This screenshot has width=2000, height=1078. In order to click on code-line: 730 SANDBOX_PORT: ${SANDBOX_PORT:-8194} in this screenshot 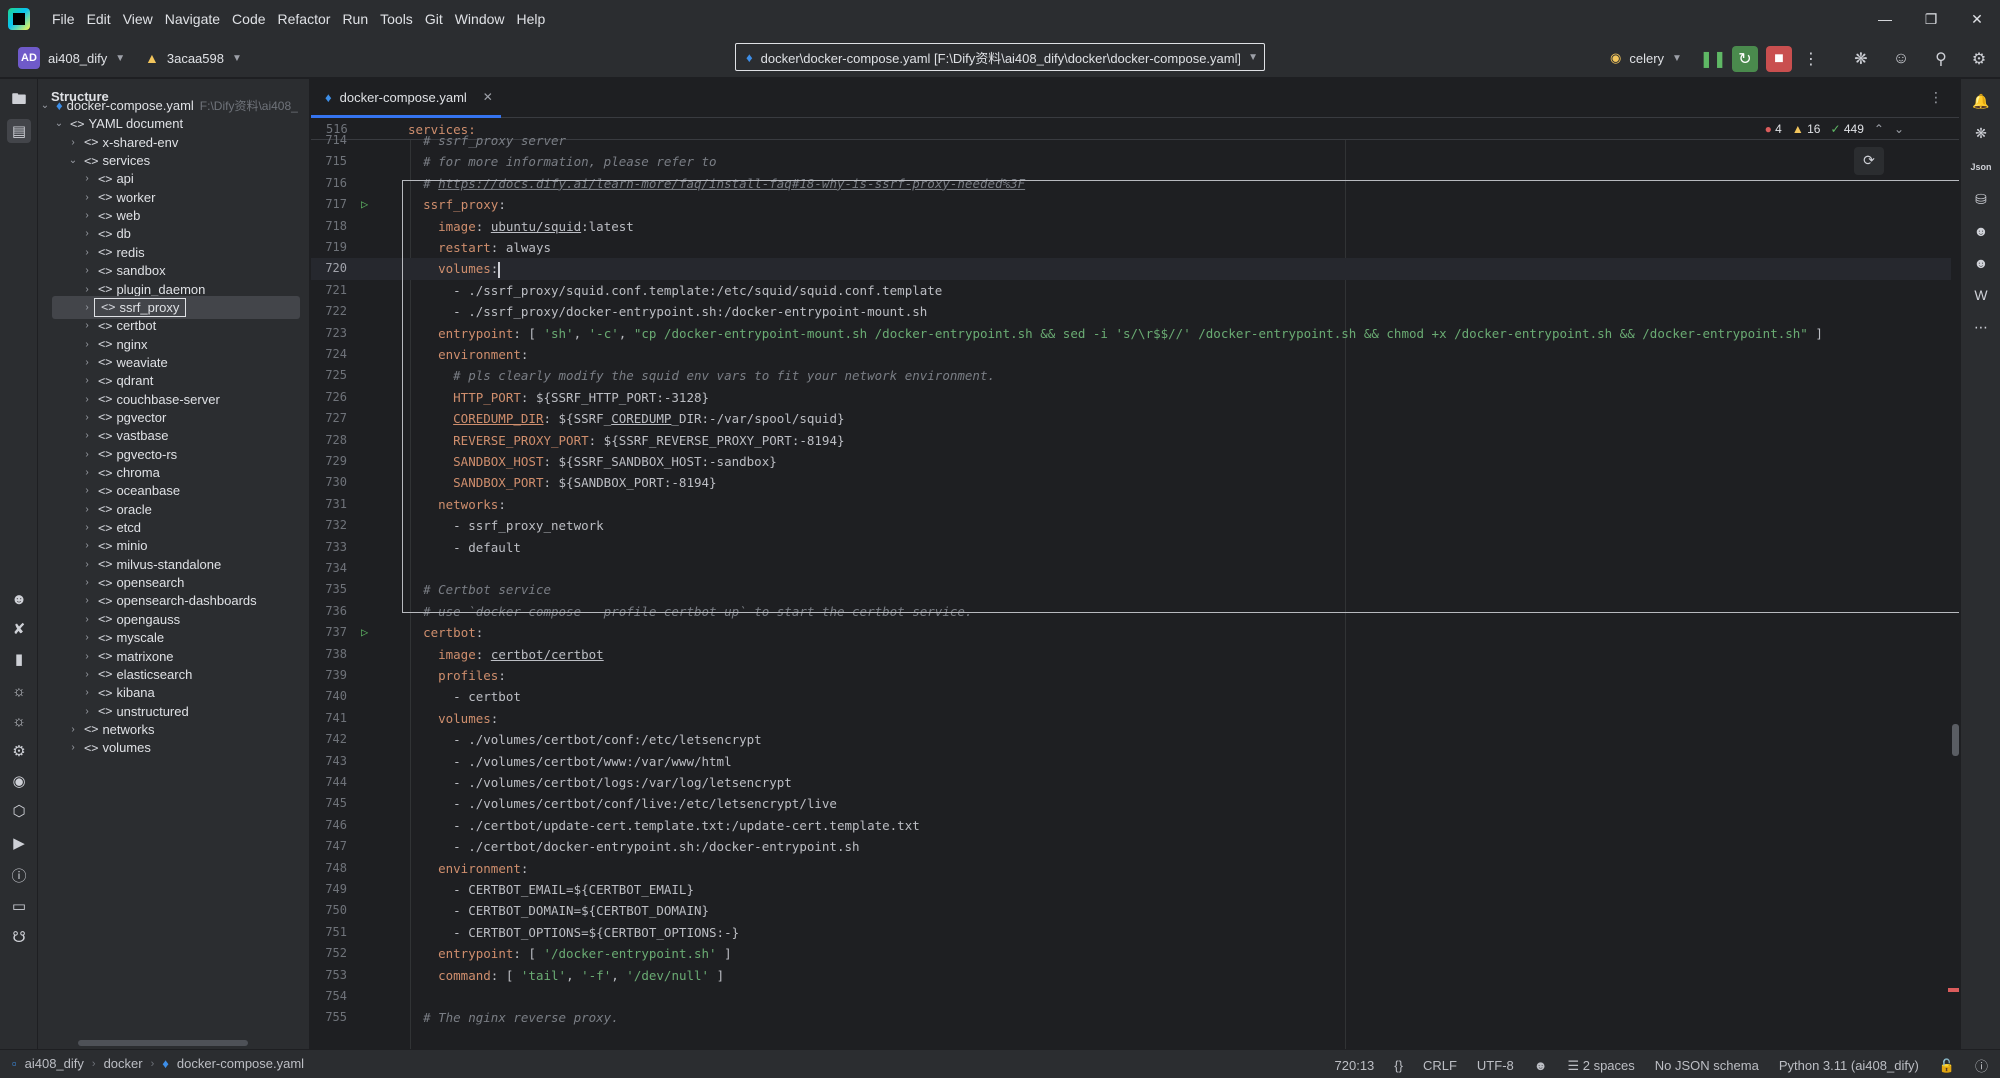, I will do `click(1131, 482)`.